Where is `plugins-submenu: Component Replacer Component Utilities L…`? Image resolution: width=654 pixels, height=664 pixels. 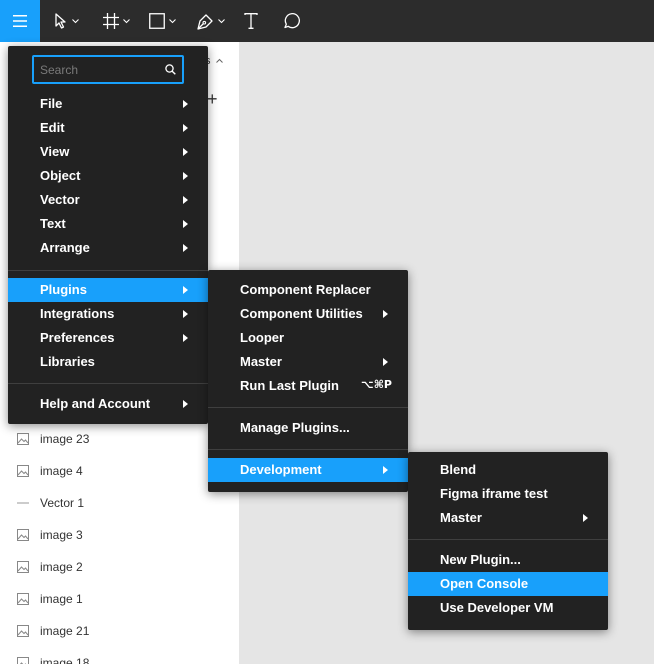
plugins-submenu: Component Replacer Component Utilities L… is located at coordinates (308, 381).